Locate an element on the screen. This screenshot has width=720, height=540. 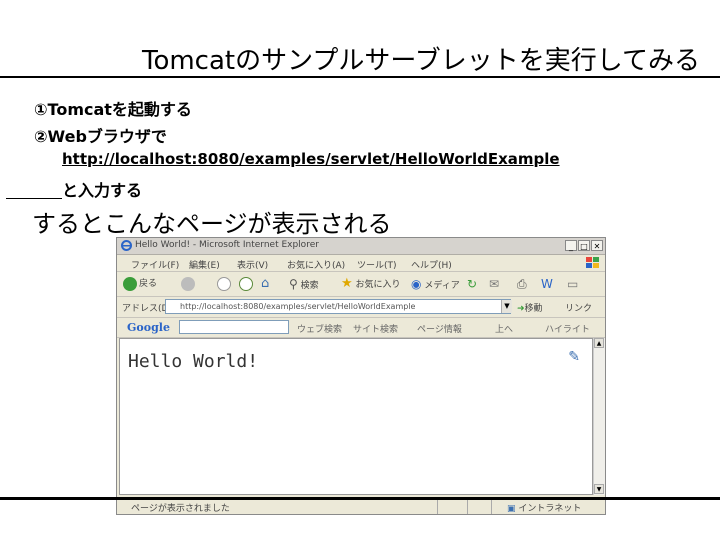
history-button: ↻ is located at coordinates (472, 284).